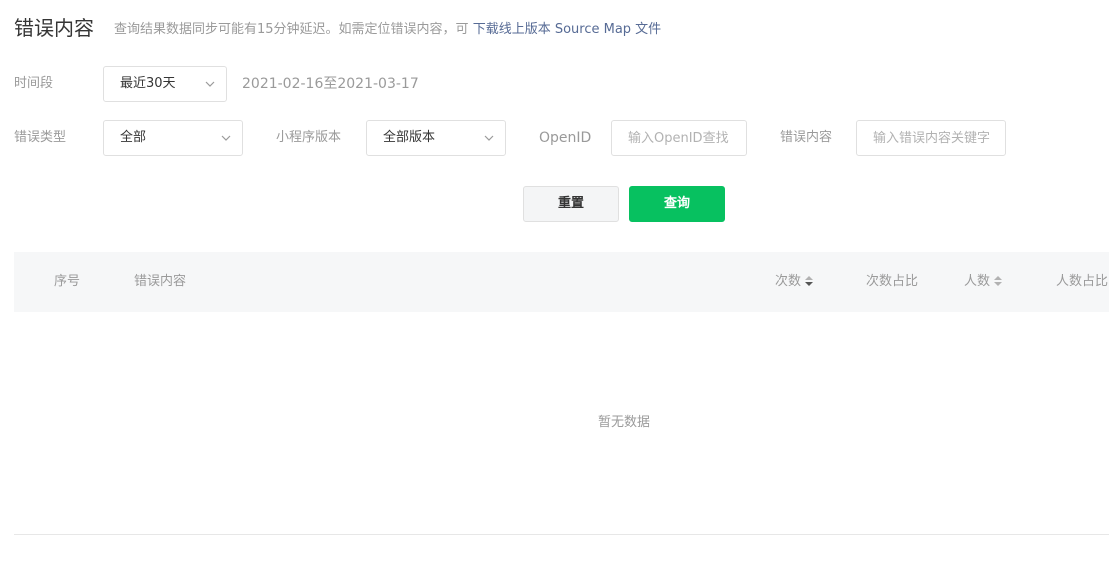 This screenshot has height=563, width=1109. I want to click on table-header: 序号 错误内容 次数 次数占比 人数 人数占比, so click(561, 282).